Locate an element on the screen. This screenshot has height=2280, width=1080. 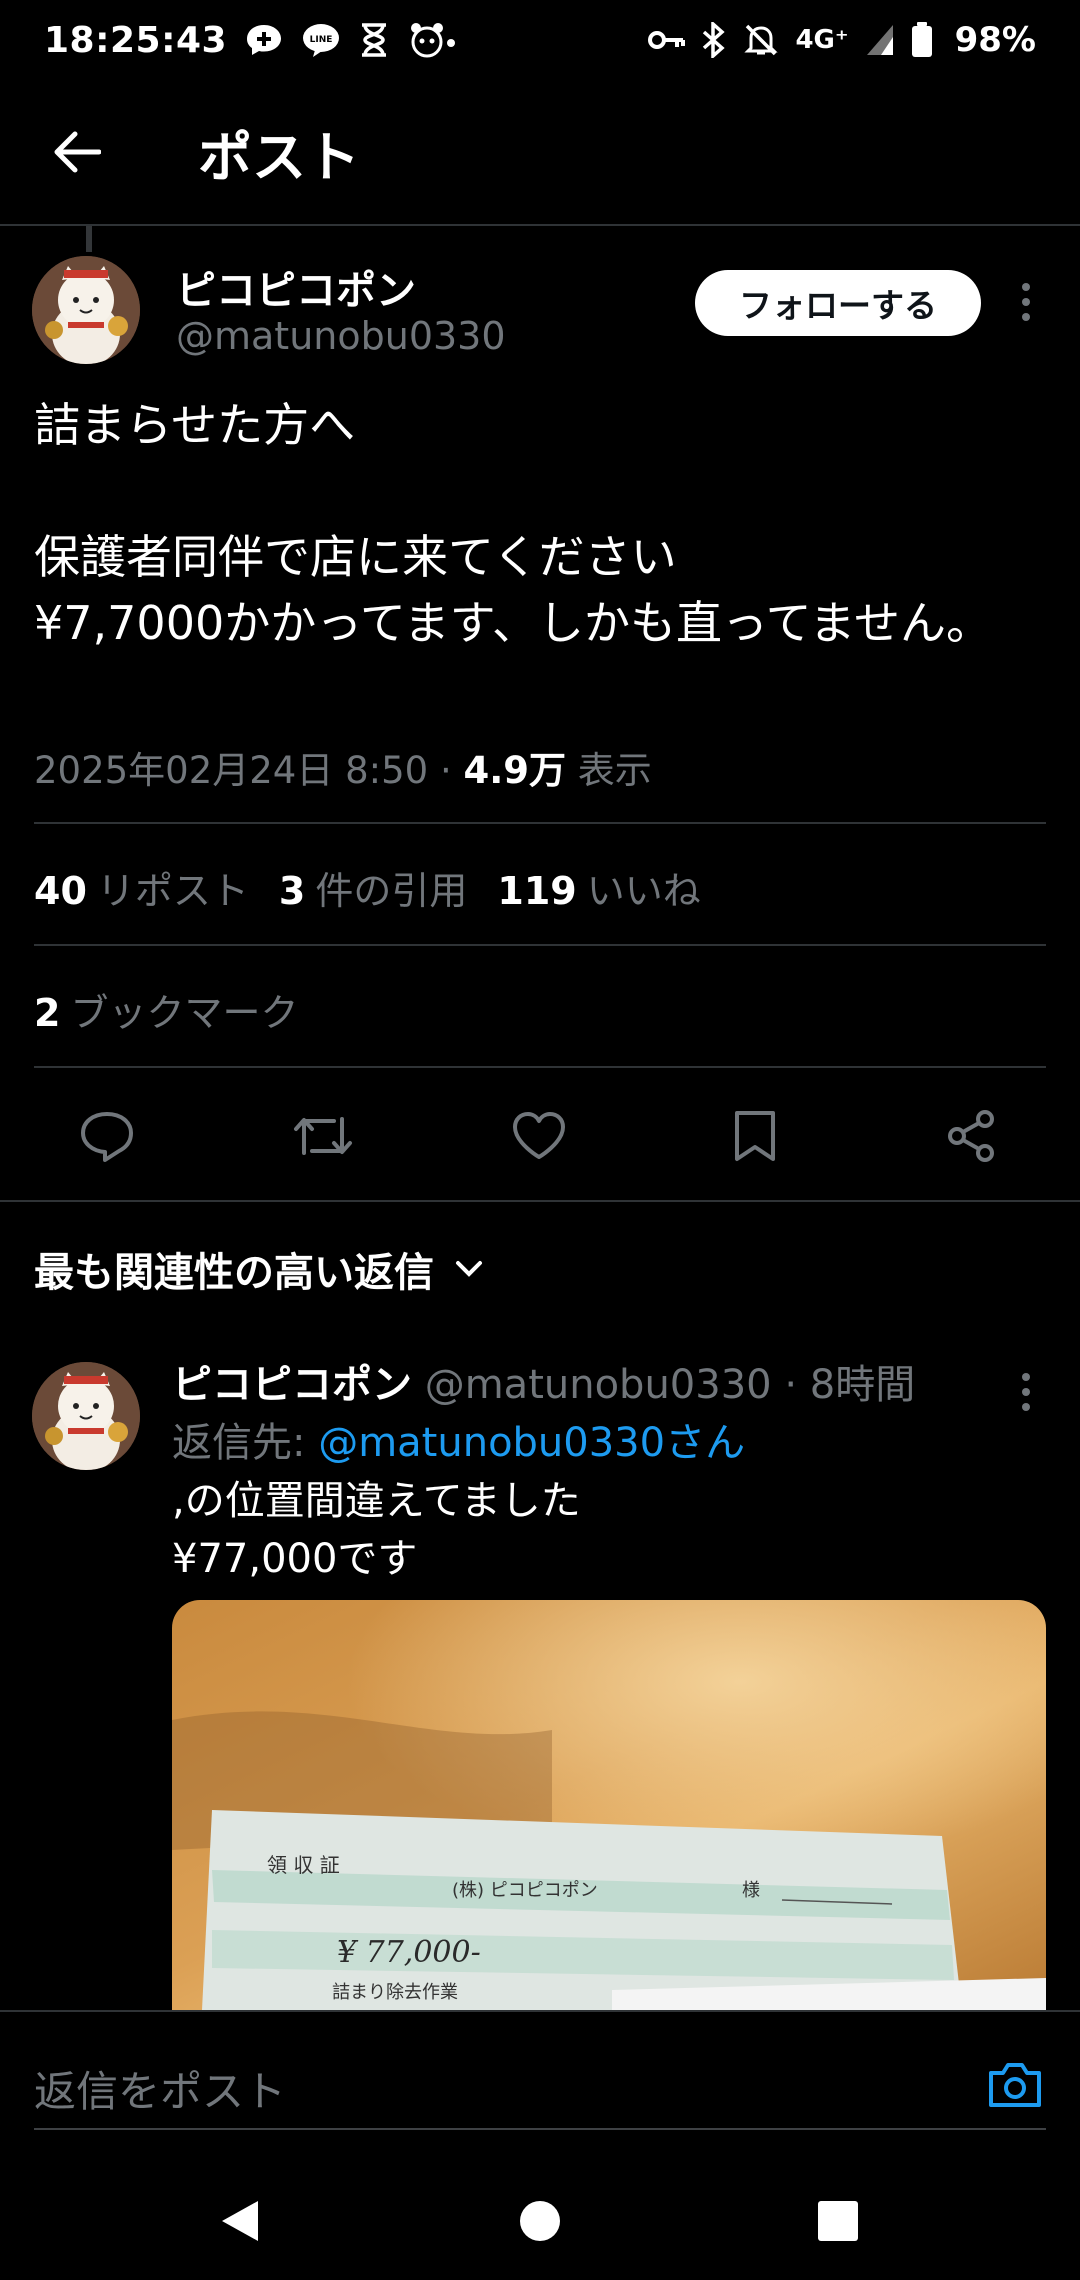
back-button is located at coordinates (76, 152).